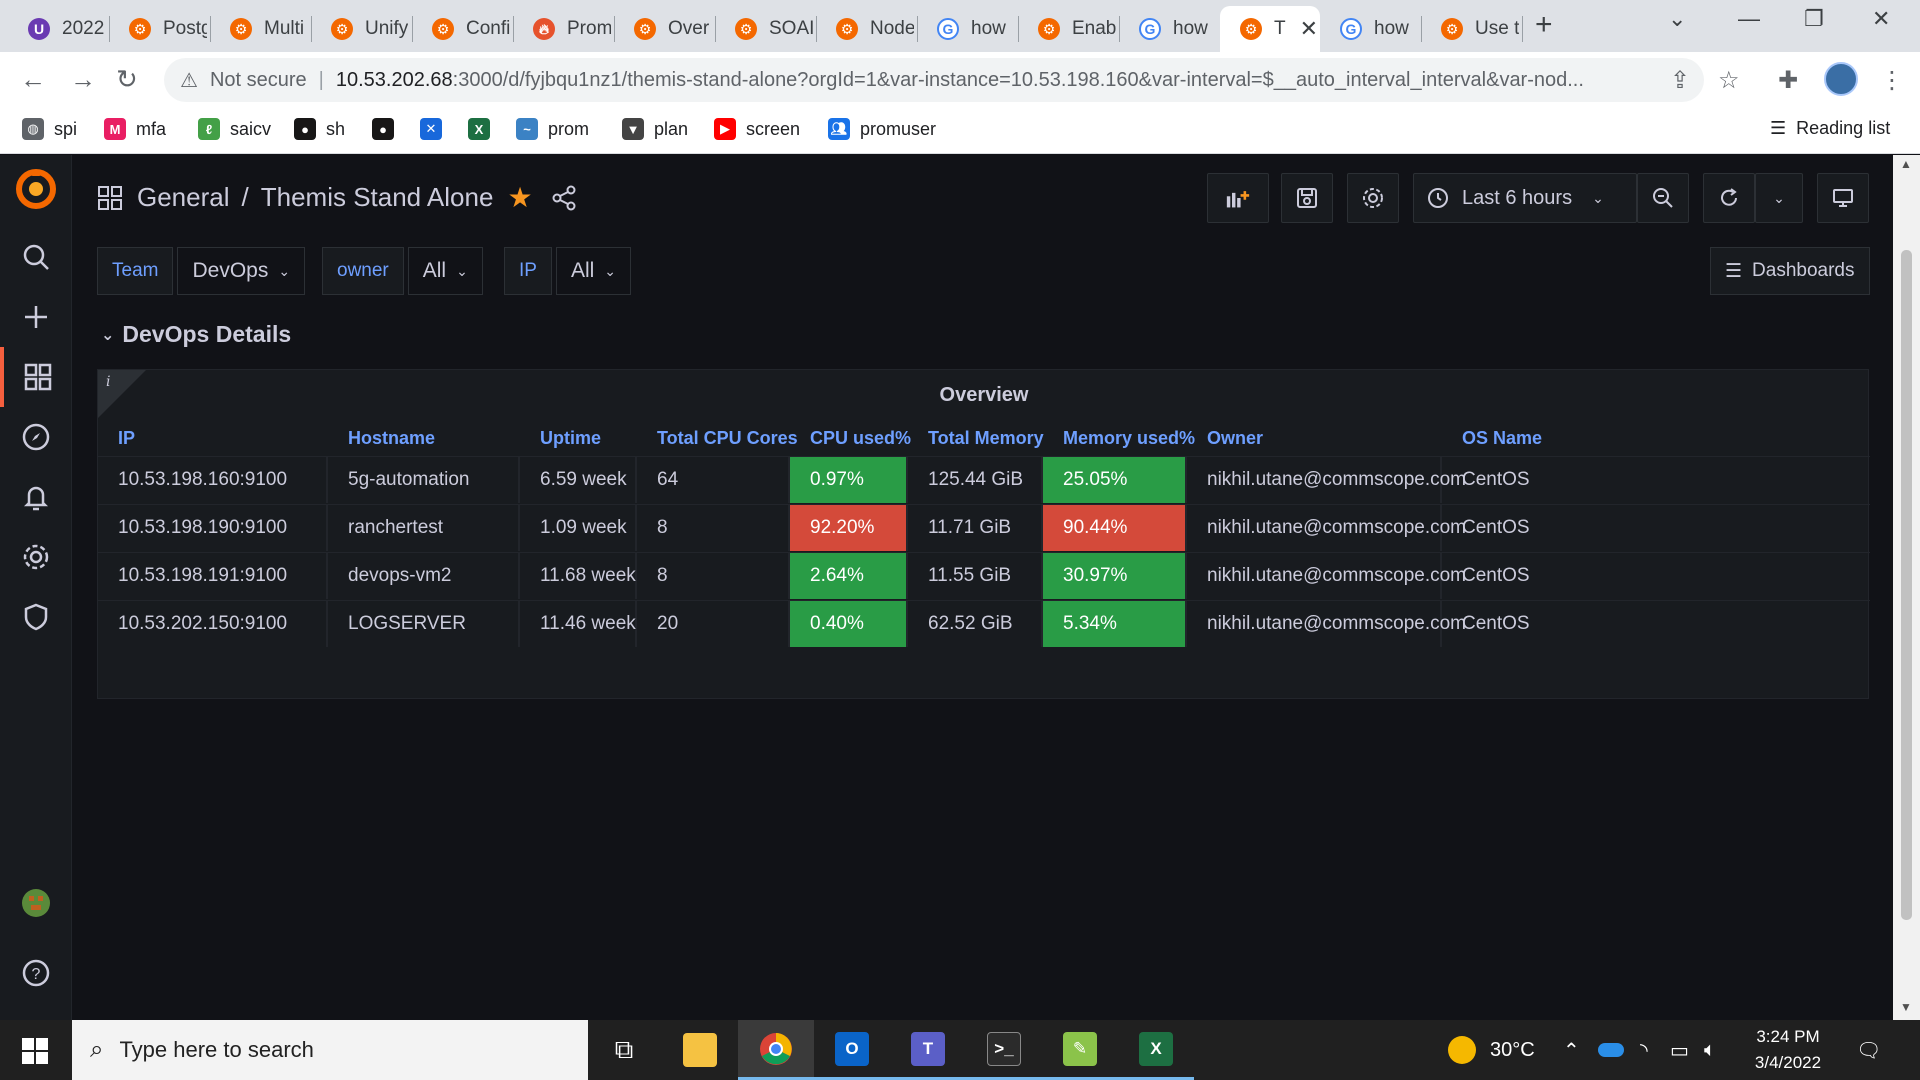 Image resolution: width=1920 pixels, height=1080 pixels. What do you see at coordinates (1663, 198) in the screenshot?
I see `zoom-out-button` at bounding box center [1663, 198].